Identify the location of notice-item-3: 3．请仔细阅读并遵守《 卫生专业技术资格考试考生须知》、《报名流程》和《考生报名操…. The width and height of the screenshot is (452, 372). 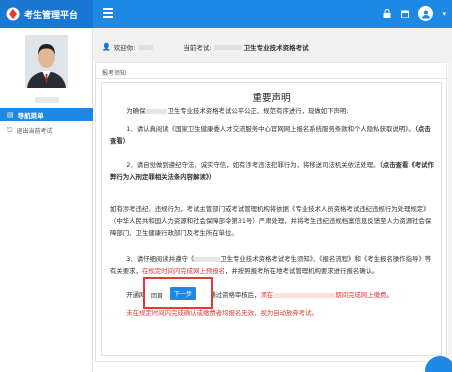
(271, 265).